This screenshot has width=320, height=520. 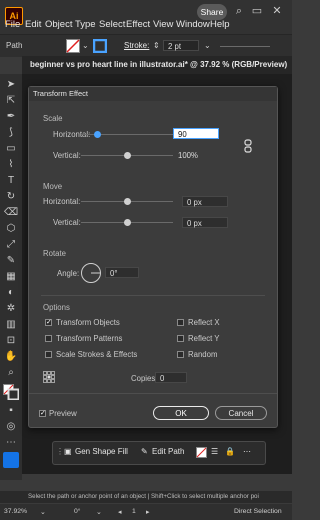 What do you see at coordinates (96, 354) in the screenshot?
I see `scale-strokes-label: Scale Strokes & Effects` at bounding box center [96, 354].